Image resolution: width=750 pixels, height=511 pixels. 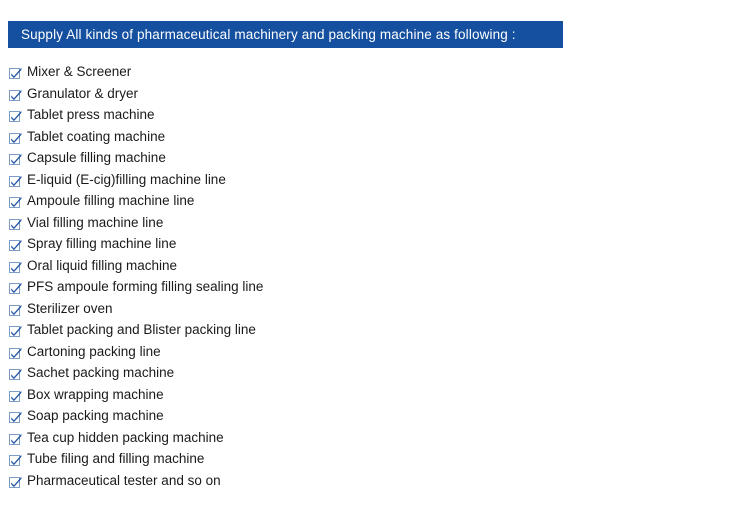 I want to click on list-item-label: Box wrapping machine, so click(x=95, y=394).